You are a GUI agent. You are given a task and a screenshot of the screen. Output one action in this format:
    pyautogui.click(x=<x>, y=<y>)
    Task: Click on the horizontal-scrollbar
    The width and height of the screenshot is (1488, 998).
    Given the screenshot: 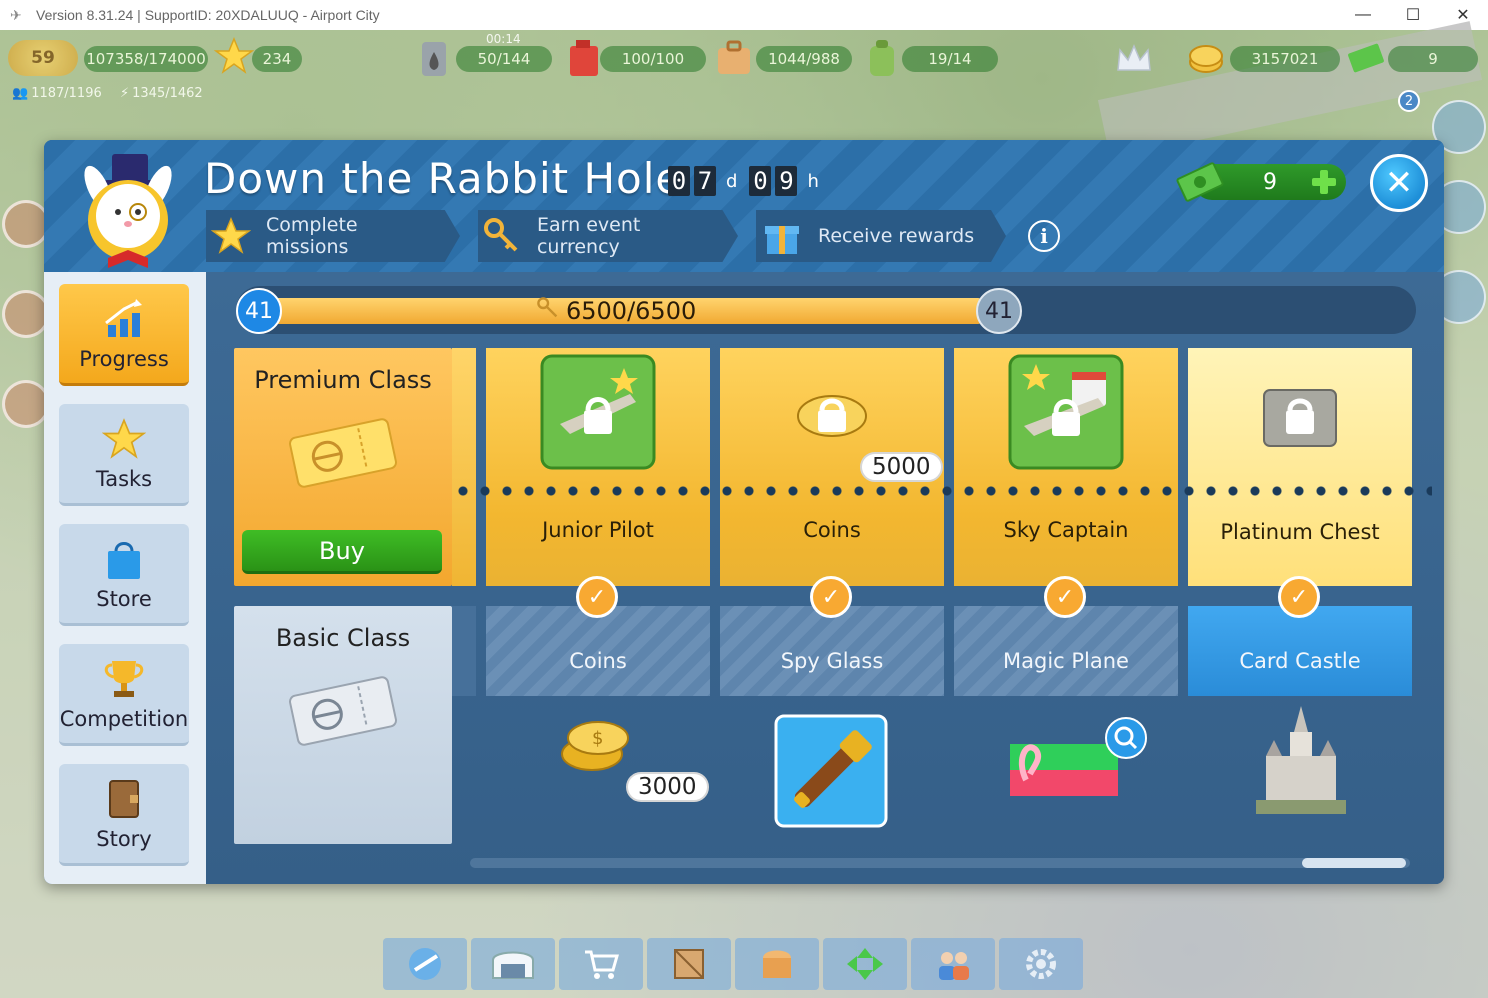 What is the action you would take?
    pyautogui.click(x=940, y=863)
    